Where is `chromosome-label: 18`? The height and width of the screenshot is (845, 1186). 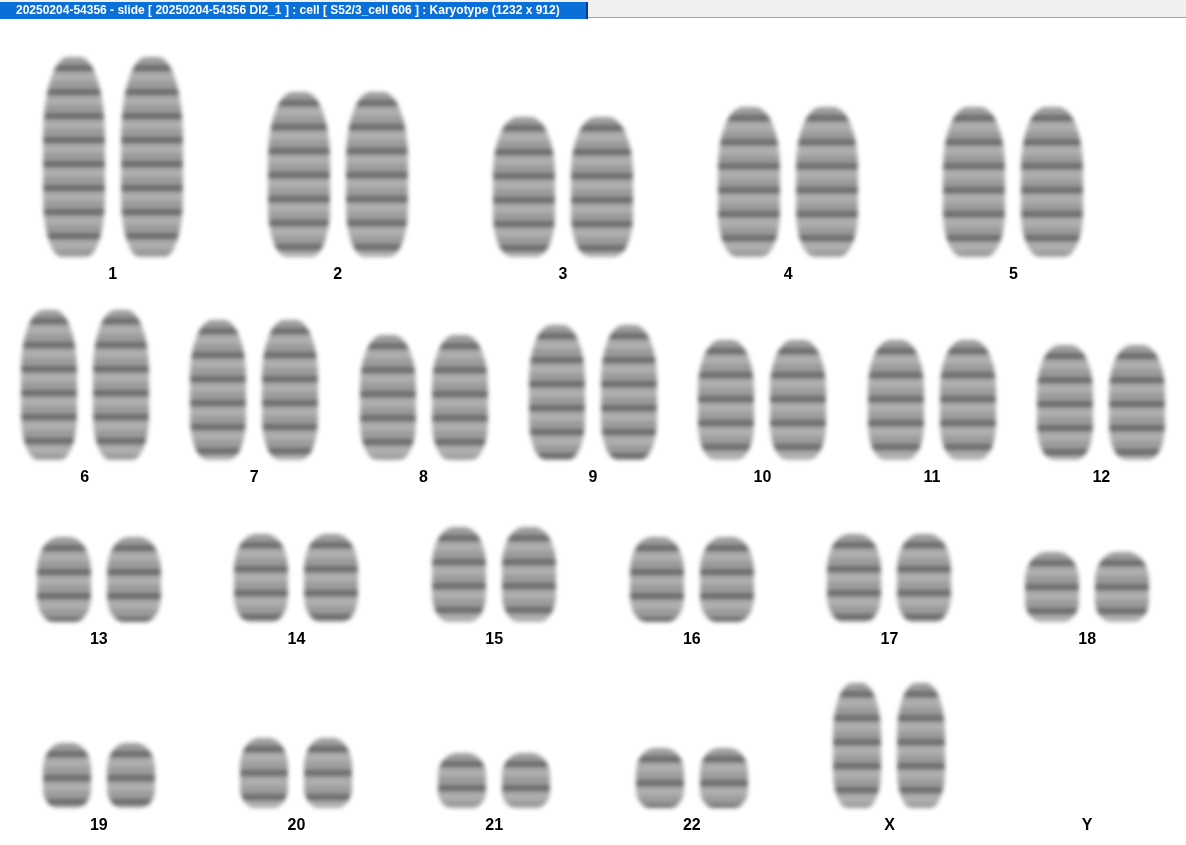
chromosome-label: 18 is located at coordinates (1087, 639).